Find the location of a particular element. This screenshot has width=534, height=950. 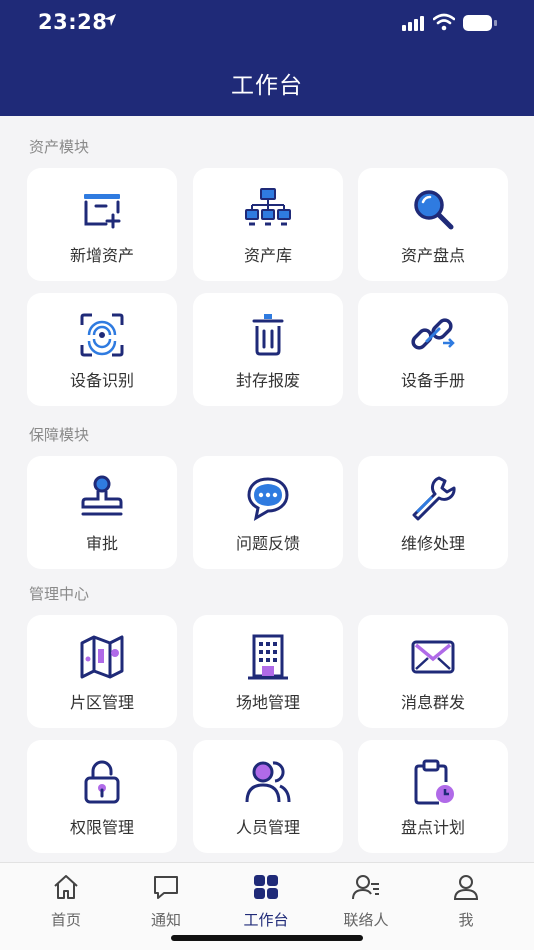

asset-library-card: 资产库 is located at coordinates (268, 224).